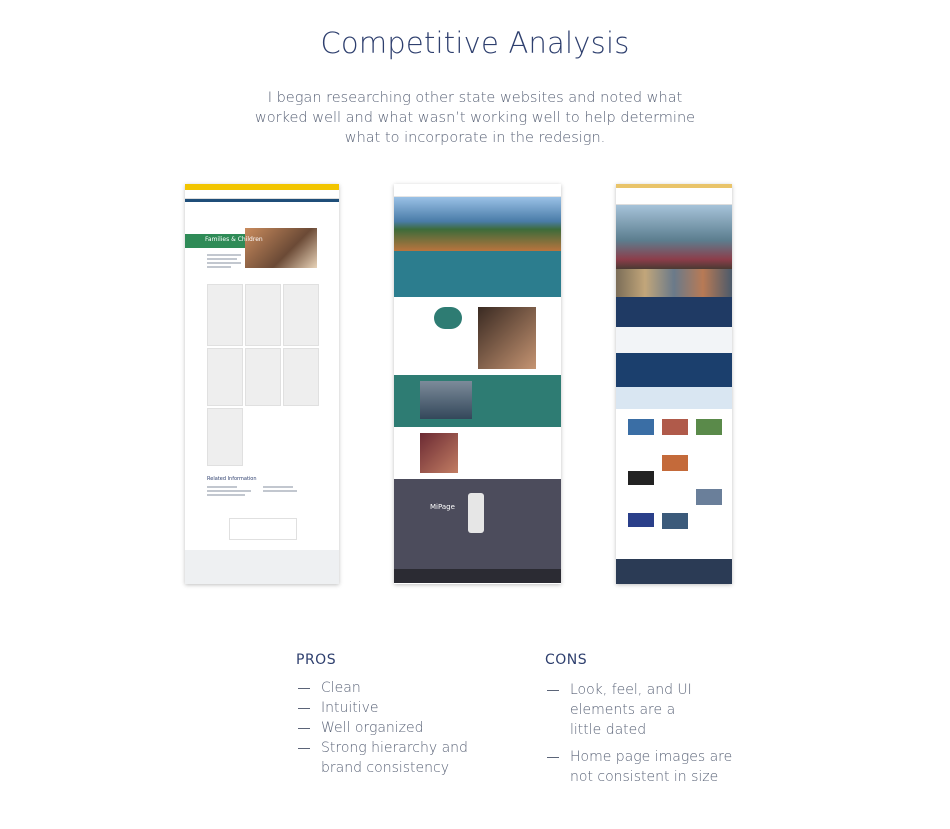 The width and height of the screenshot is (950, 829). Describe the element at coordinates (477, 453) in the screenshot. I see `governor-section` at that location.